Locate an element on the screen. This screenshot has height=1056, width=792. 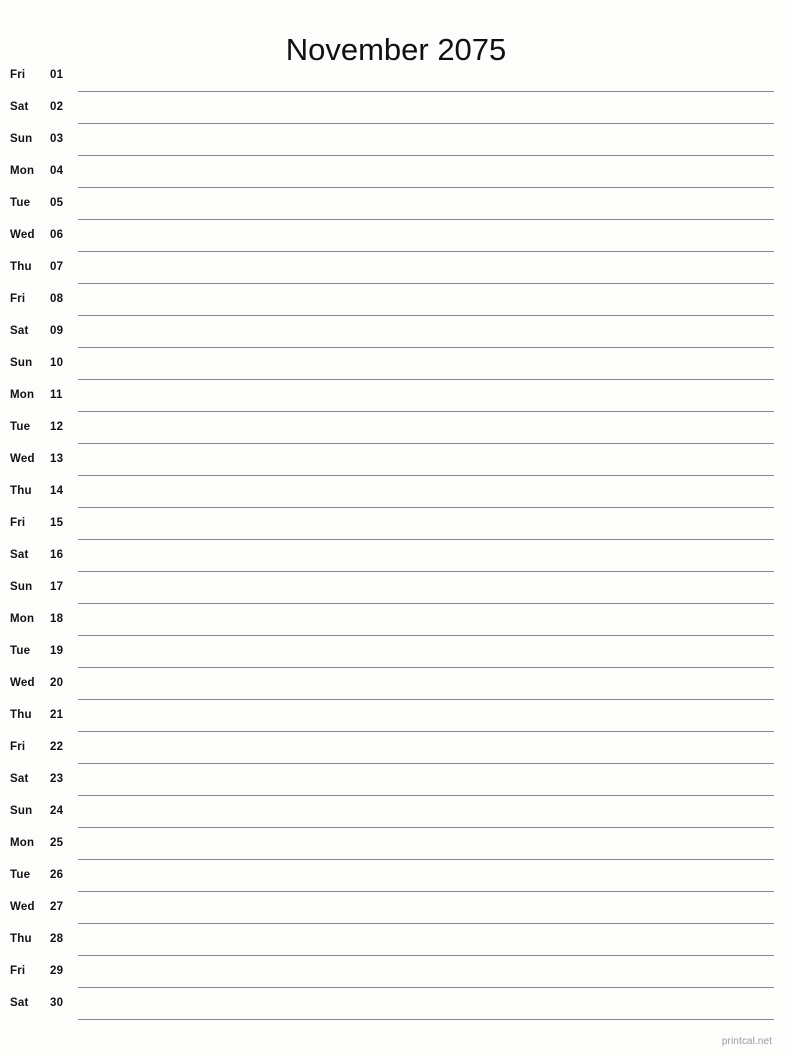
day-row: Mon 25 is located at coordinates (396, 844).